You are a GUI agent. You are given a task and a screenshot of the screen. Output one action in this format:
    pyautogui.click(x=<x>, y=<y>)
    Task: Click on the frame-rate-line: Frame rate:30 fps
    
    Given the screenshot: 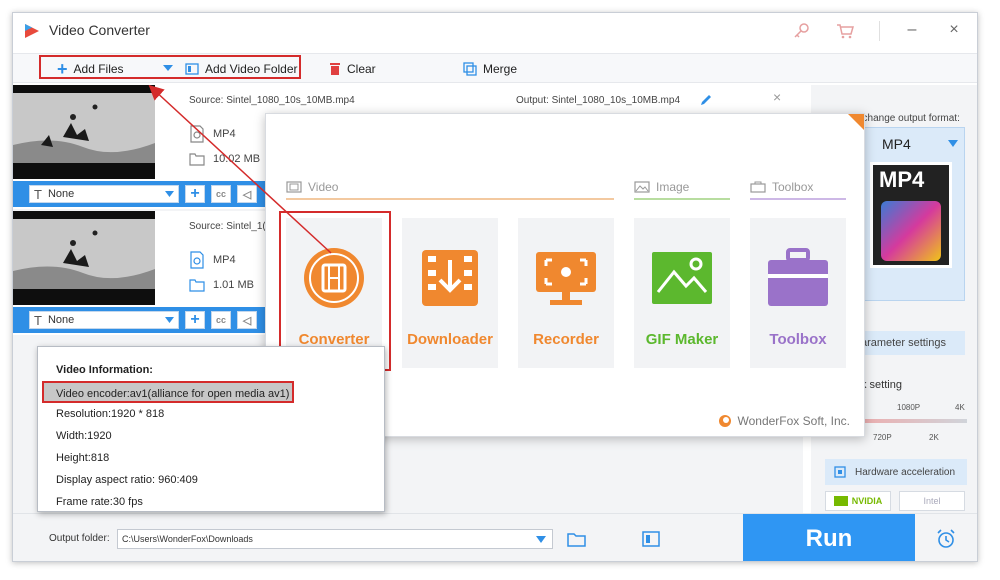 What is the action you would take?
    pyautogui.click(x=99, y=502)
    